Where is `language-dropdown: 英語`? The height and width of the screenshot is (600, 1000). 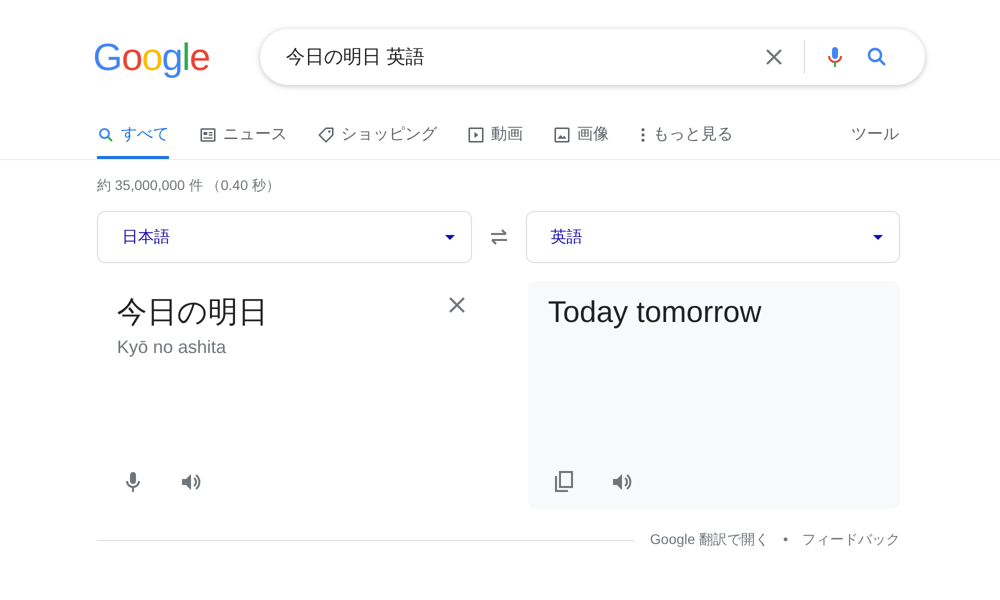 language-dropdown: 英語 is located at coordinates (713, 237).